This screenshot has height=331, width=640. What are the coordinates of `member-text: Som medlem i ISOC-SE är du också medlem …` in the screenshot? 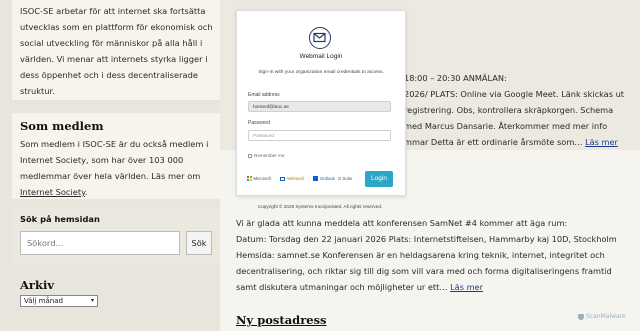 It's located at (114, 168).